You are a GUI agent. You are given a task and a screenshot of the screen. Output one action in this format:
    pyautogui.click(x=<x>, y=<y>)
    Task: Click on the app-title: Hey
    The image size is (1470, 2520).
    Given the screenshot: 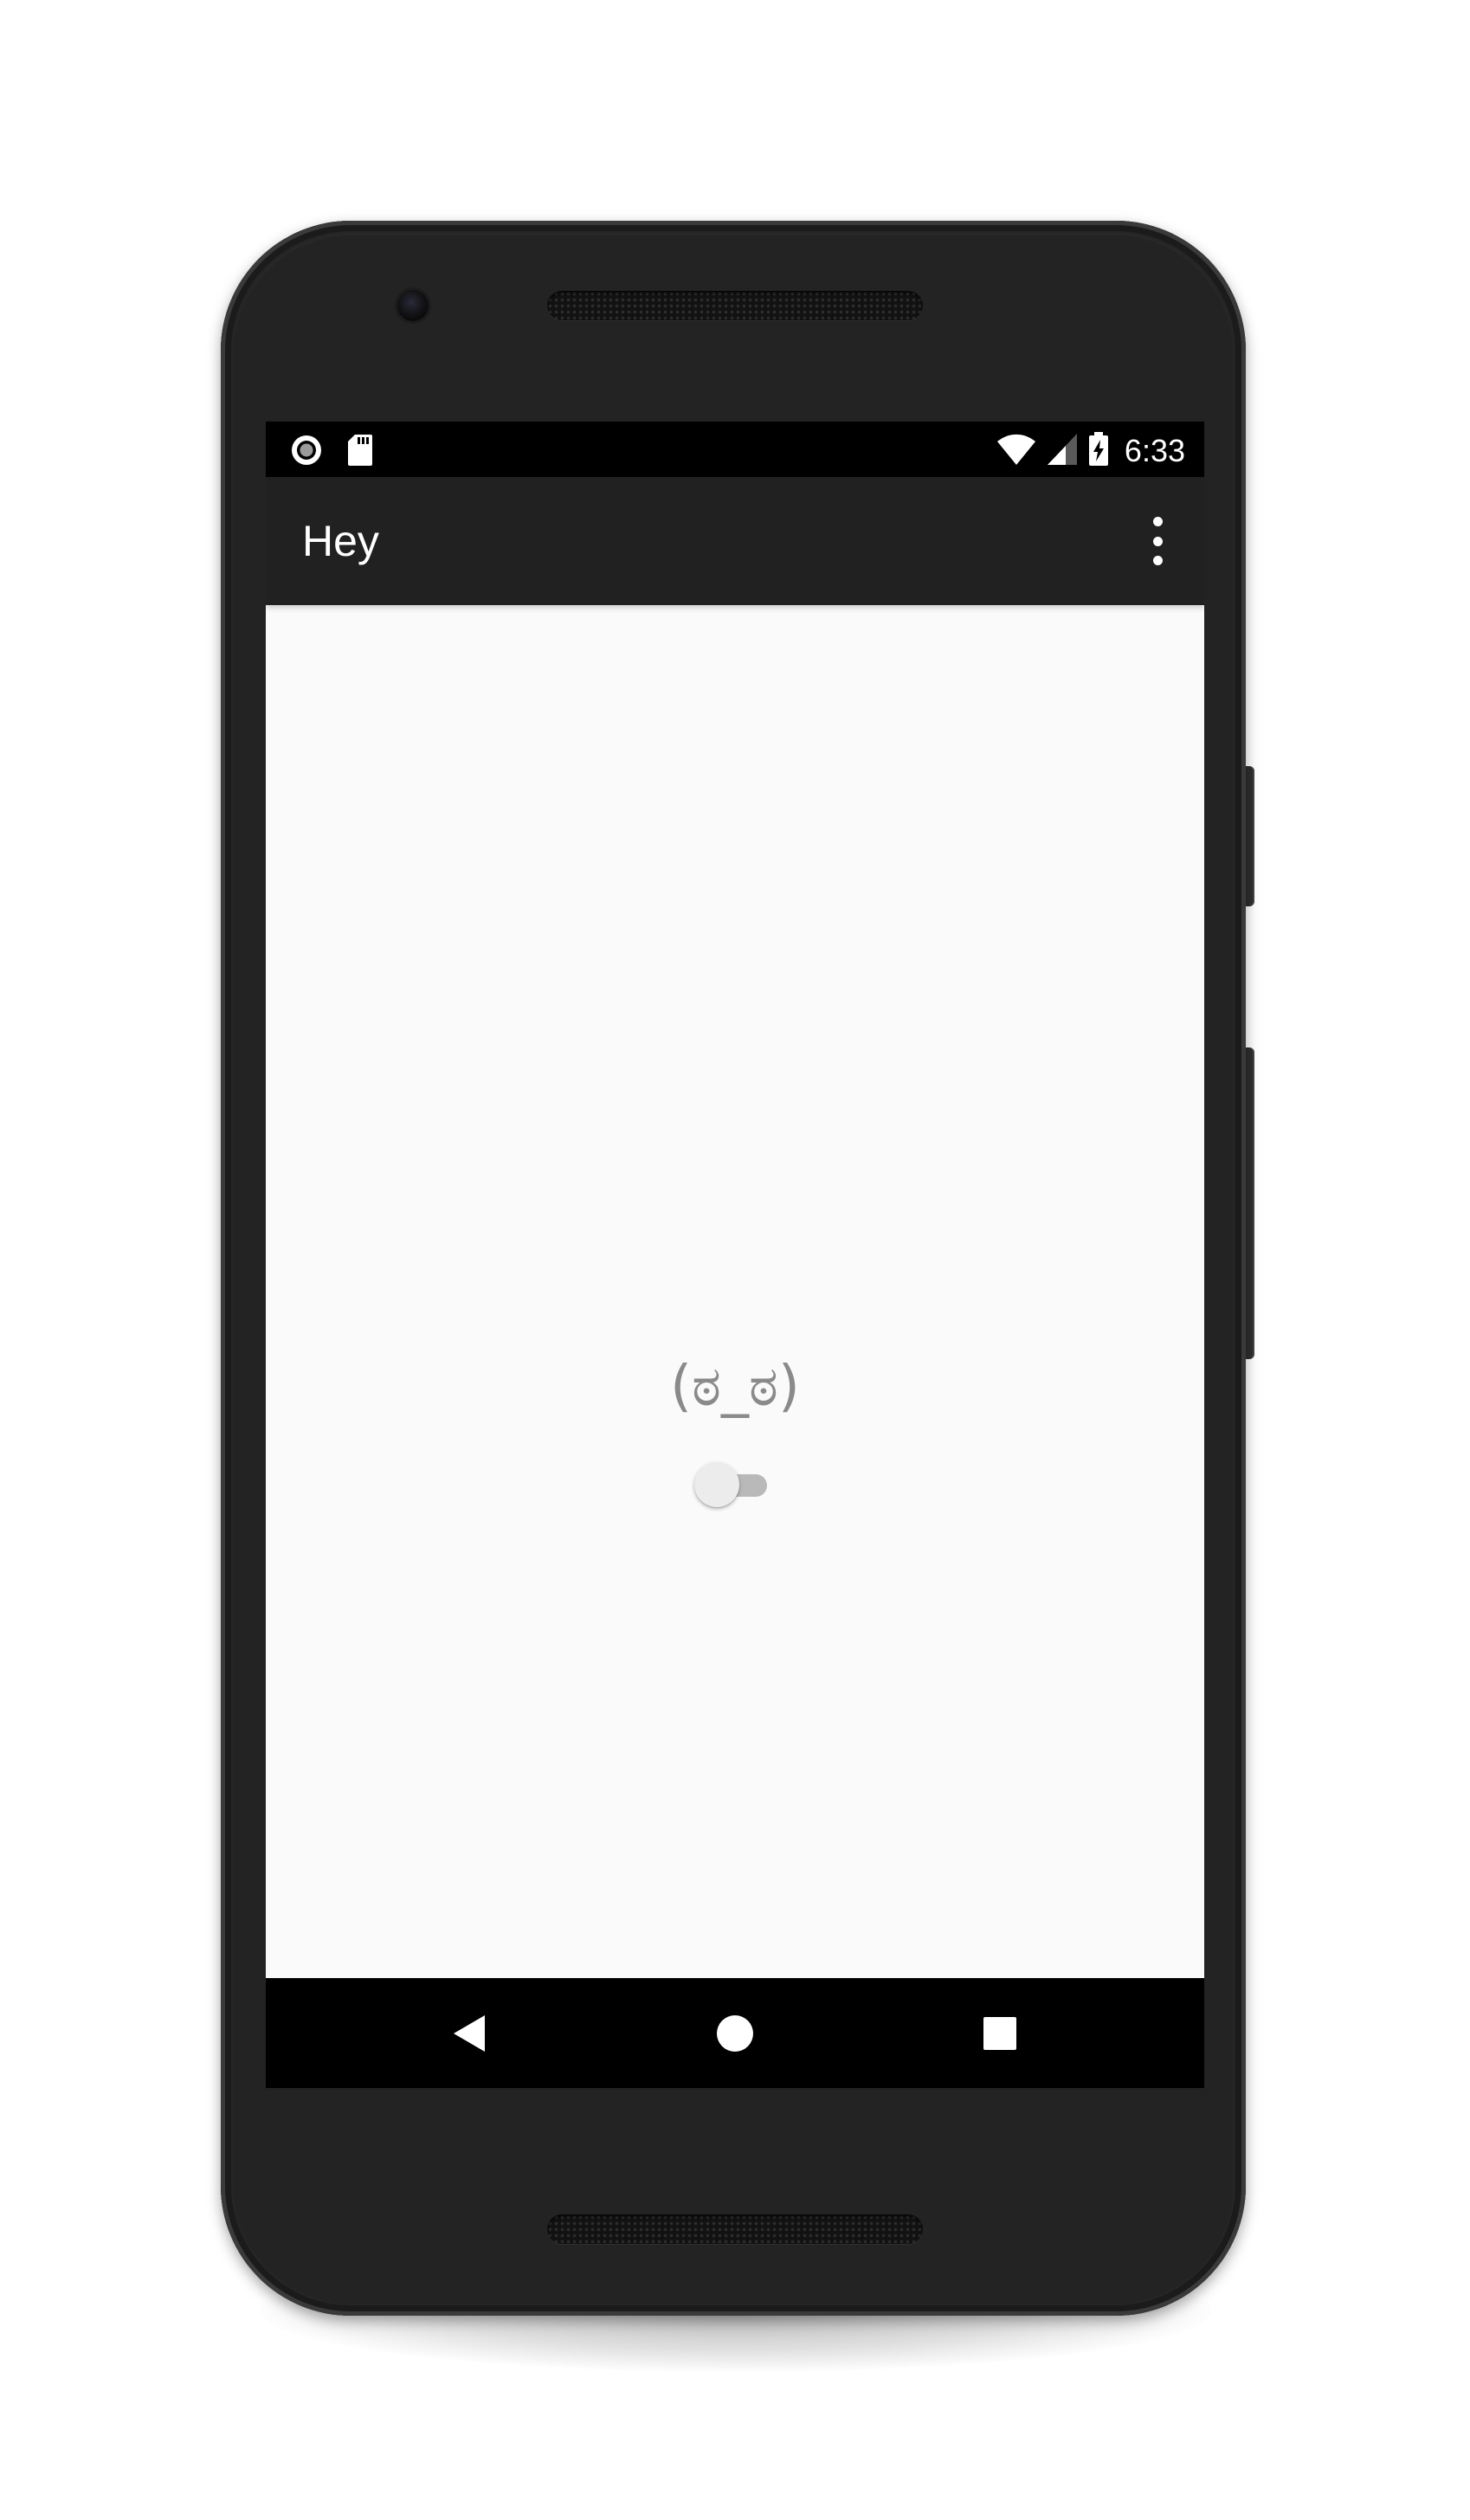 What is the action you would take?
    pyautogui.click(x=341, y=541)
    